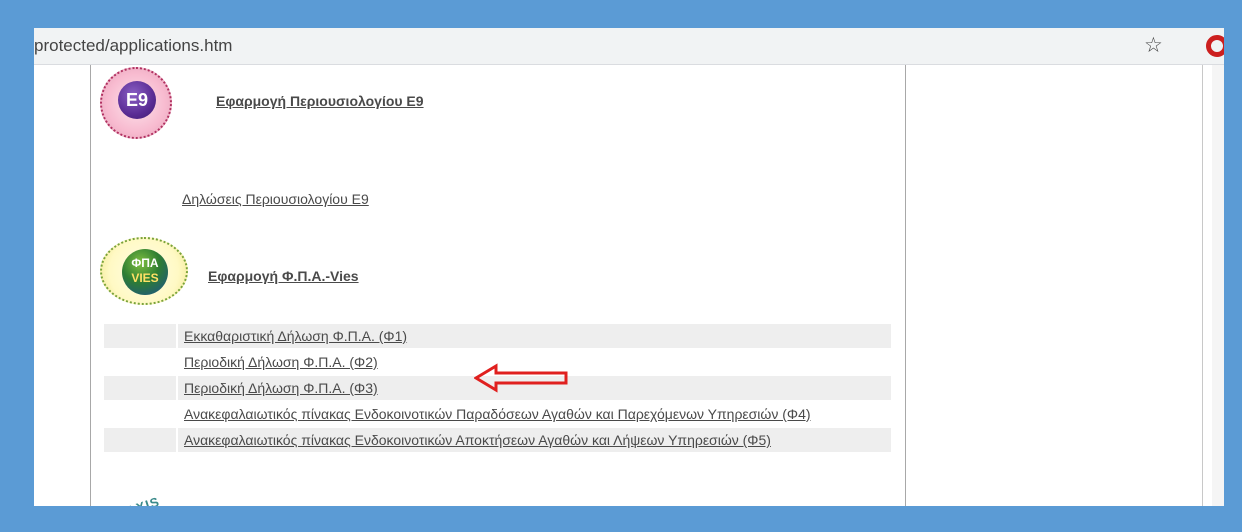 The image size is (1242, 532). Describe the element at coordinates (1218, 285) in the screenshot. I see `scrollbar` at that location.